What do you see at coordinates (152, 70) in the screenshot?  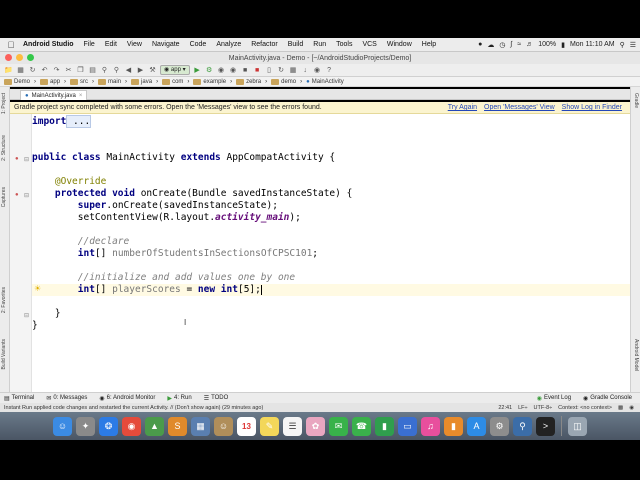 I see `make-project-icon: ⚒` at bounding box center [152, 70].